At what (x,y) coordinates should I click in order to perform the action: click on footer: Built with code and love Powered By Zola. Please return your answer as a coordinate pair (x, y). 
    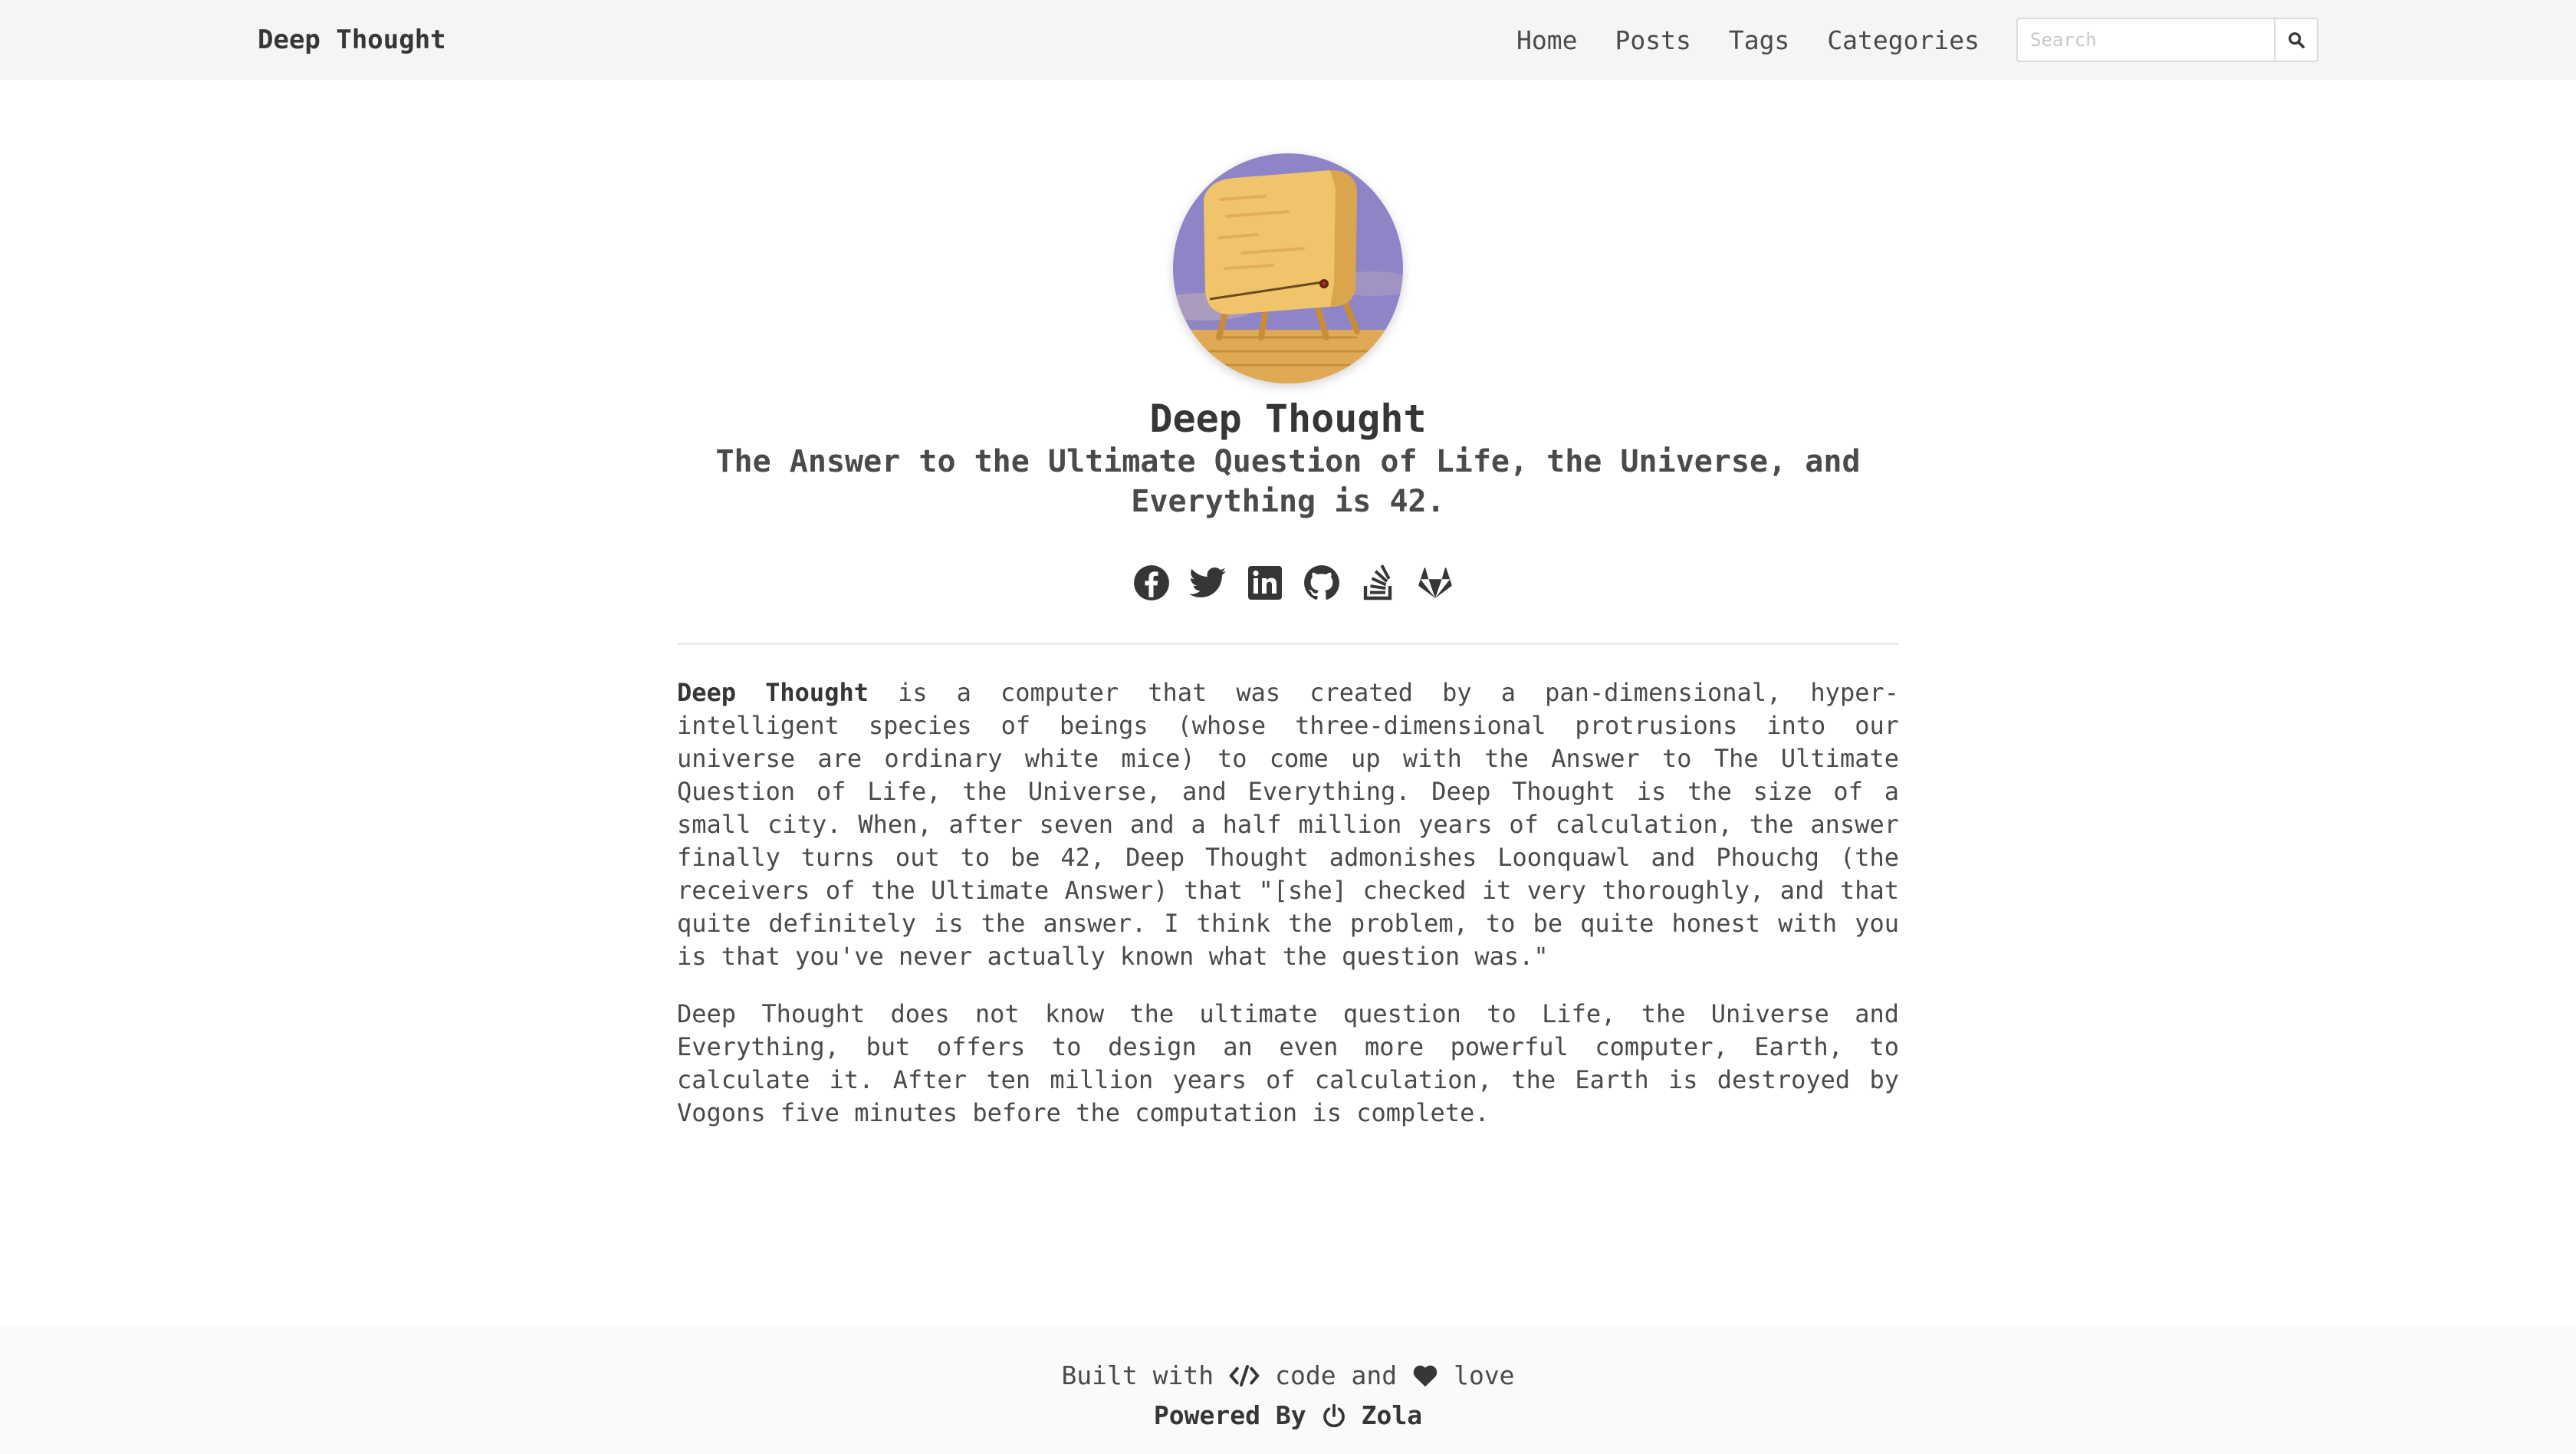
    Looking at the image, I should click on (1288, 1390).